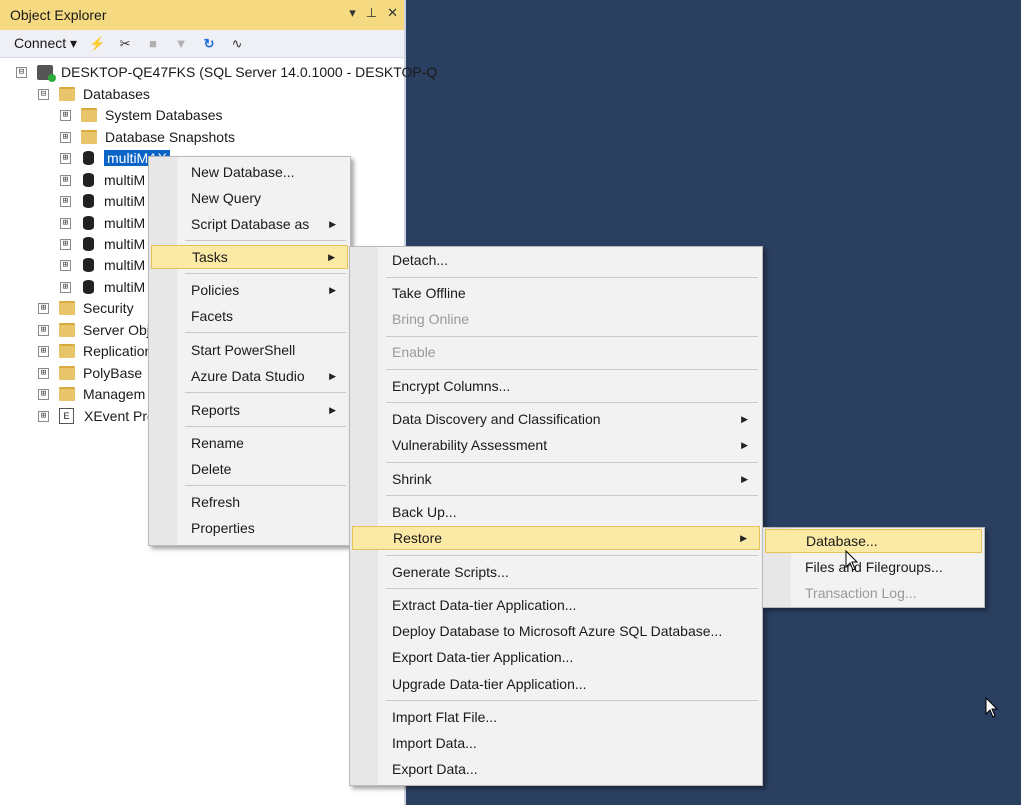 The height and width of the screenshot is (805, 1021). What do you see at coordinates (209, 44) in the screenshot?
I see `refresh-icon: ↻` at bounding box center [209, 44].